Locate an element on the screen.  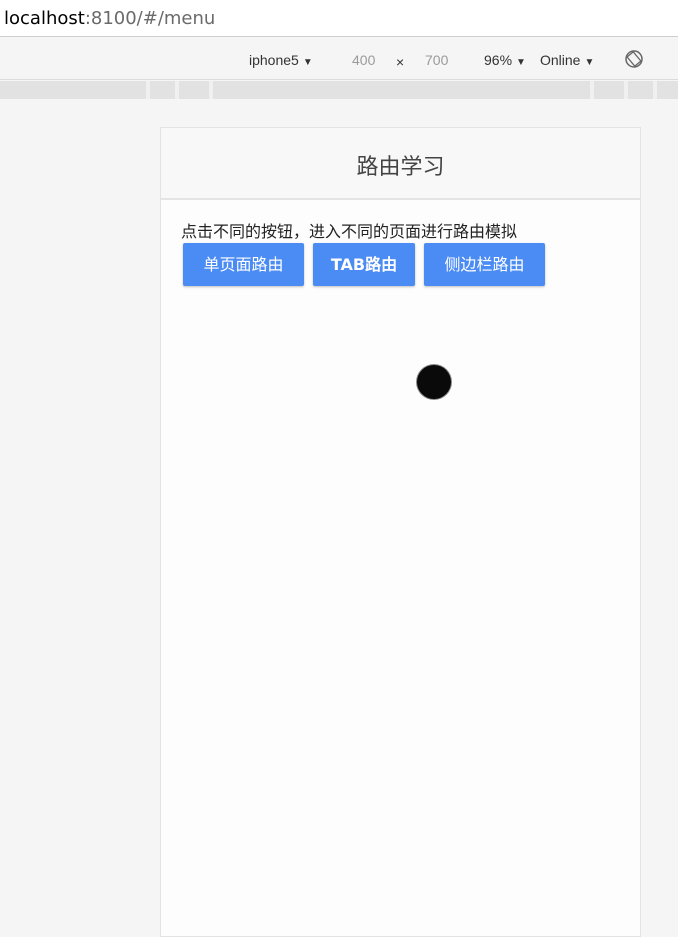
zoom-select: 96% ▼ is located at coordinates (505, 60).